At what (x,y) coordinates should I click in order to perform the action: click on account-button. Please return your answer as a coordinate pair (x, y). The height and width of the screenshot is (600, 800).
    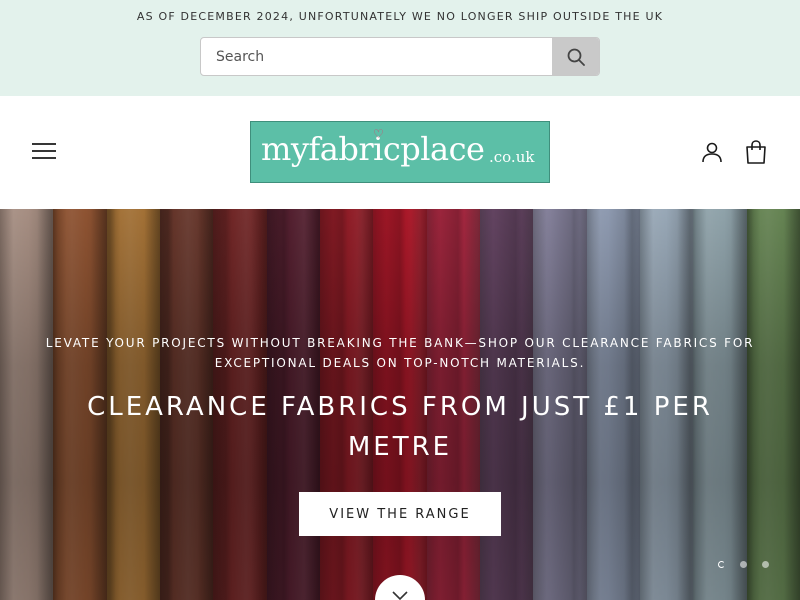
    Looking at the image, I should click on (712, 152).